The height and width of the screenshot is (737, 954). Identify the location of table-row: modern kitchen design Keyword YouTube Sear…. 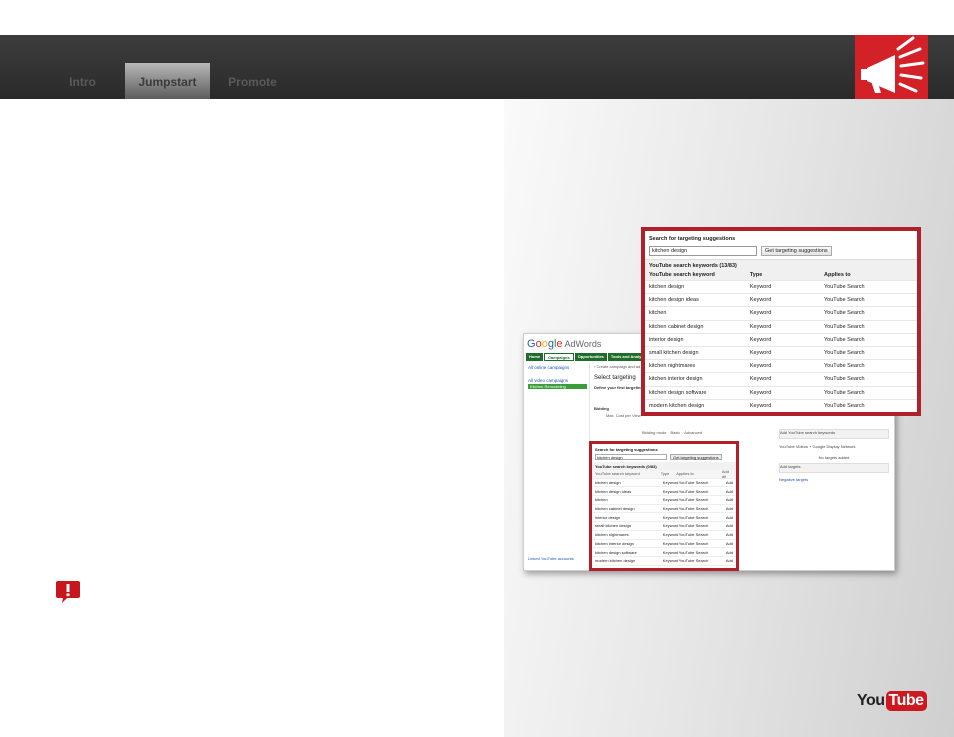
(664, 561).